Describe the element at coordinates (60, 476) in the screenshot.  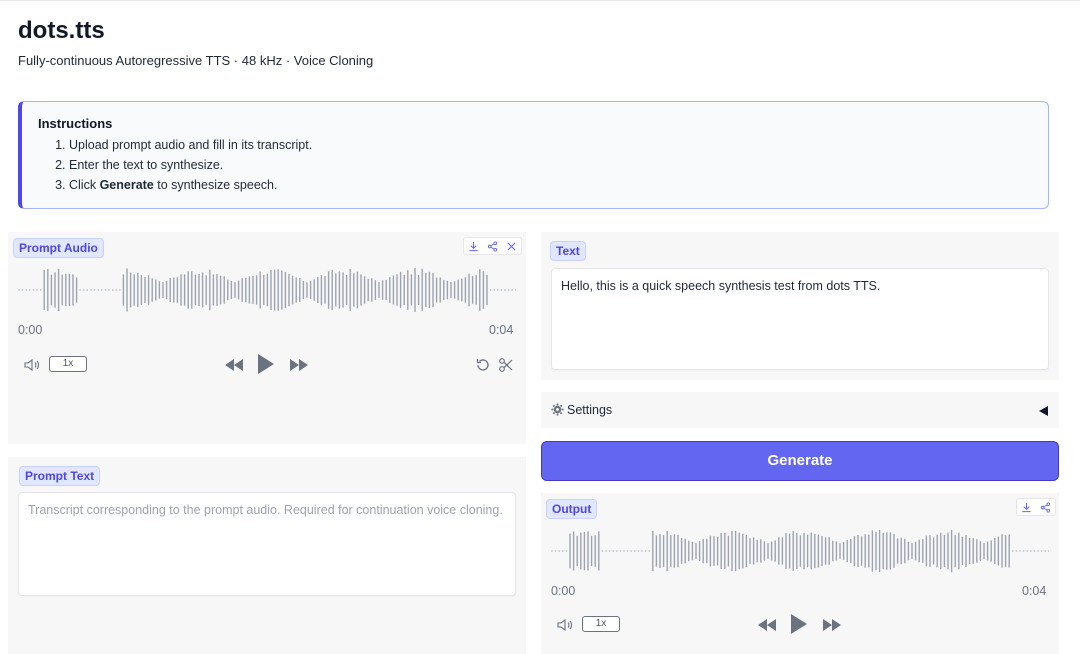
I see `prompt-text-label: Prompt Text` at that location.